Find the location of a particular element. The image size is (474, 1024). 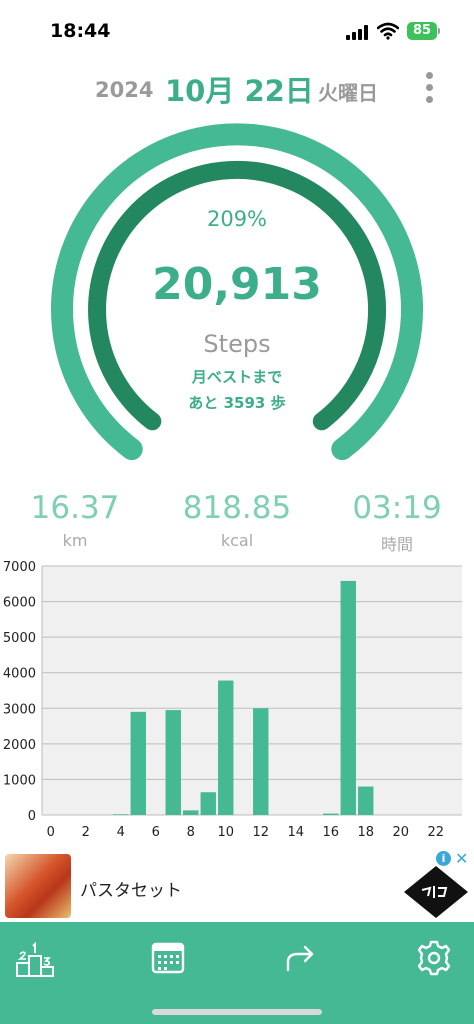

y-tick-label: 0 is located at coordinates (32, 816).